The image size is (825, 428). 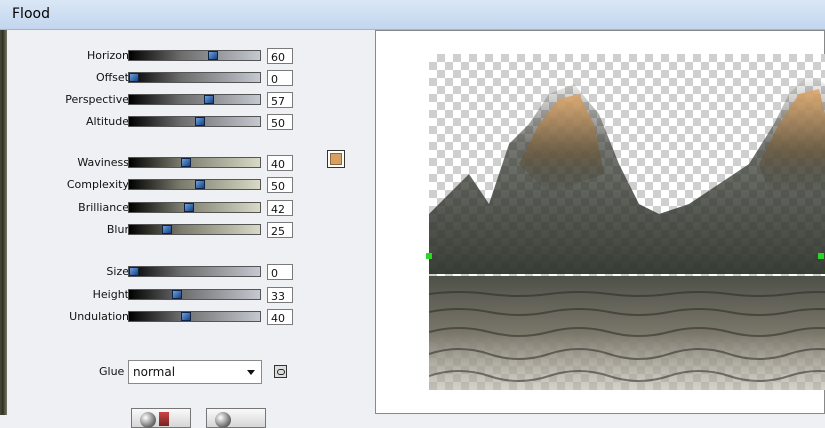 What do you see at coordinates (3, 222) in the screenshot?
I see `background-strip` at bounding box center [3, 222].